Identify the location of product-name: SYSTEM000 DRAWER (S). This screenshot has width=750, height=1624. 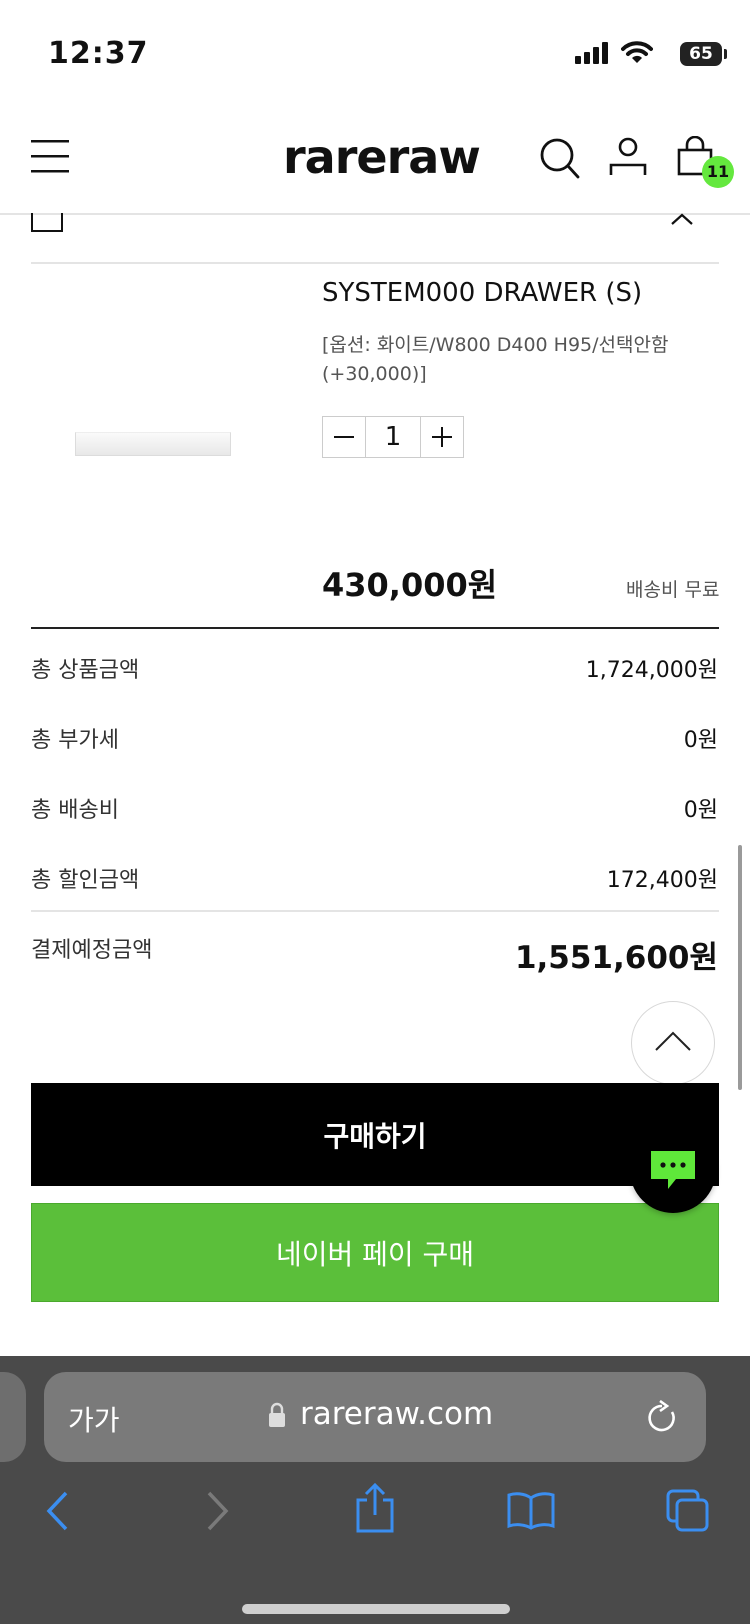
(482, 293).